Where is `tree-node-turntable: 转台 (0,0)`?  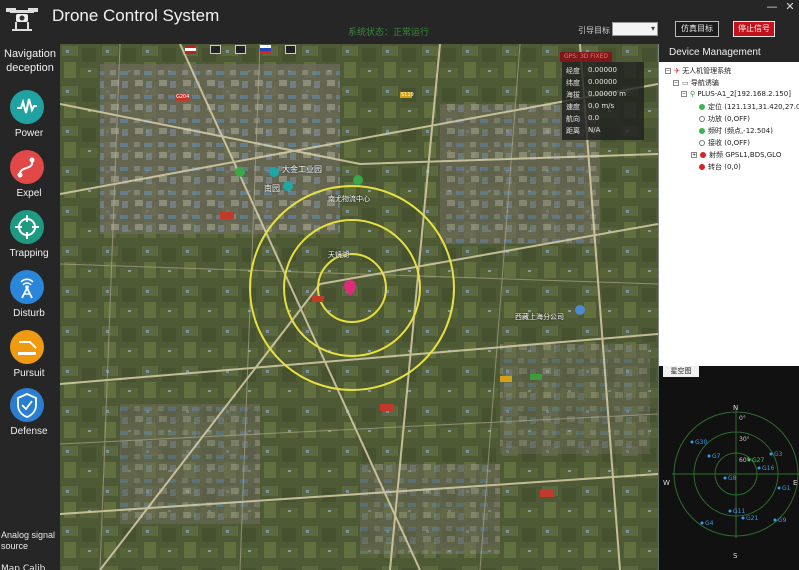 tree-node-turntable: 转台 (0,0) is located at coordinates (720, 167).